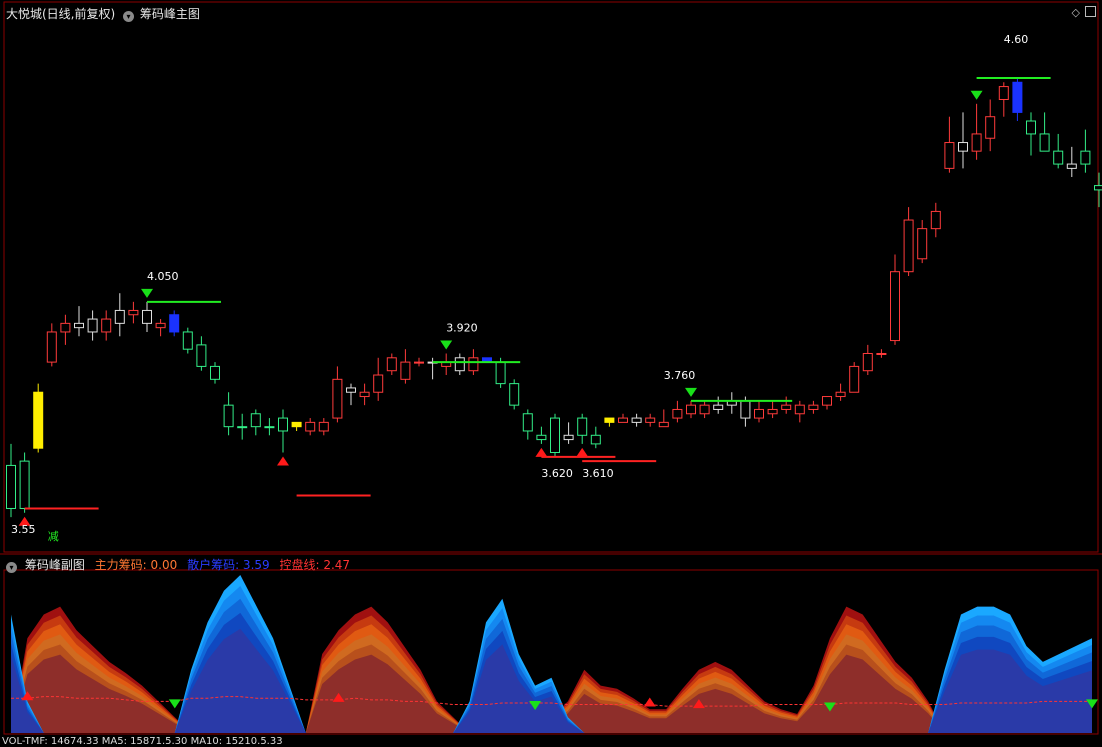 This screenshot has height=747, width=1102. Describe the element at coordinates (462, 327) in the screenshot. I see `price-annotation: 3.920` at that location.